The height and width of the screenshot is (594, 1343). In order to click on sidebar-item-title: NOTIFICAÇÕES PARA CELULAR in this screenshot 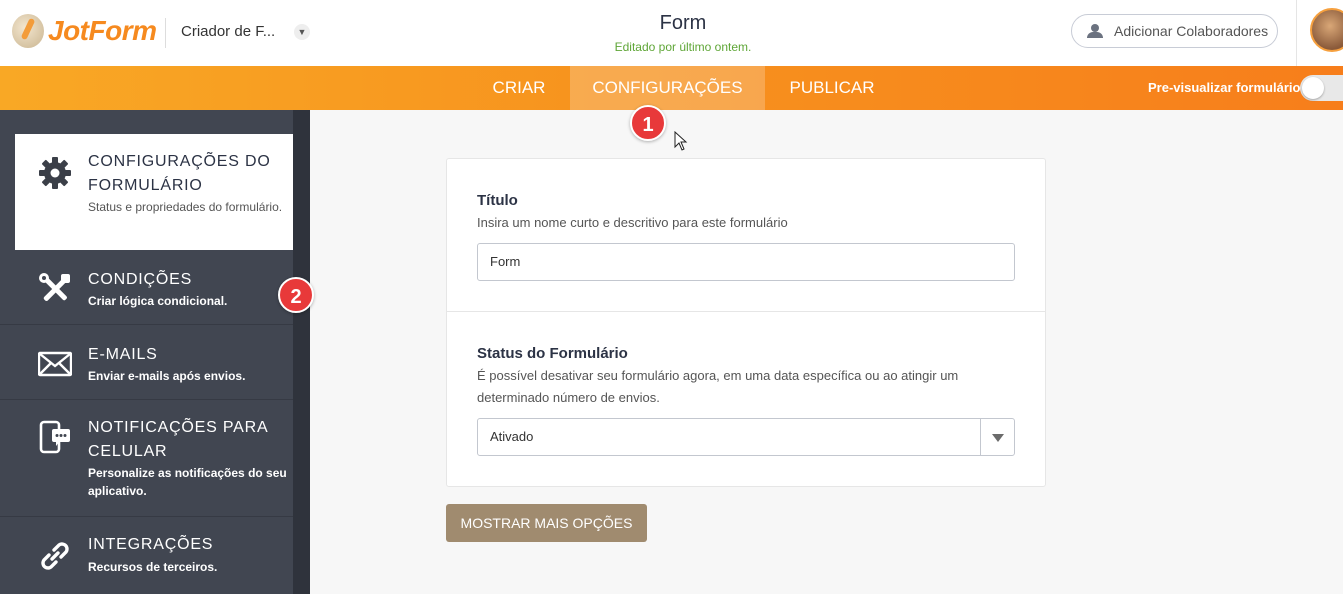, I will do `click(178, 439)`.